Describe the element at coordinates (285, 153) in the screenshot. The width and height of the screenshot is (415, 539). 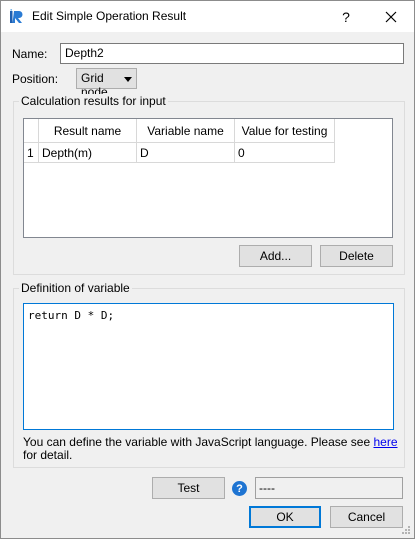
I see `cell-value-testing: 0` at that location.